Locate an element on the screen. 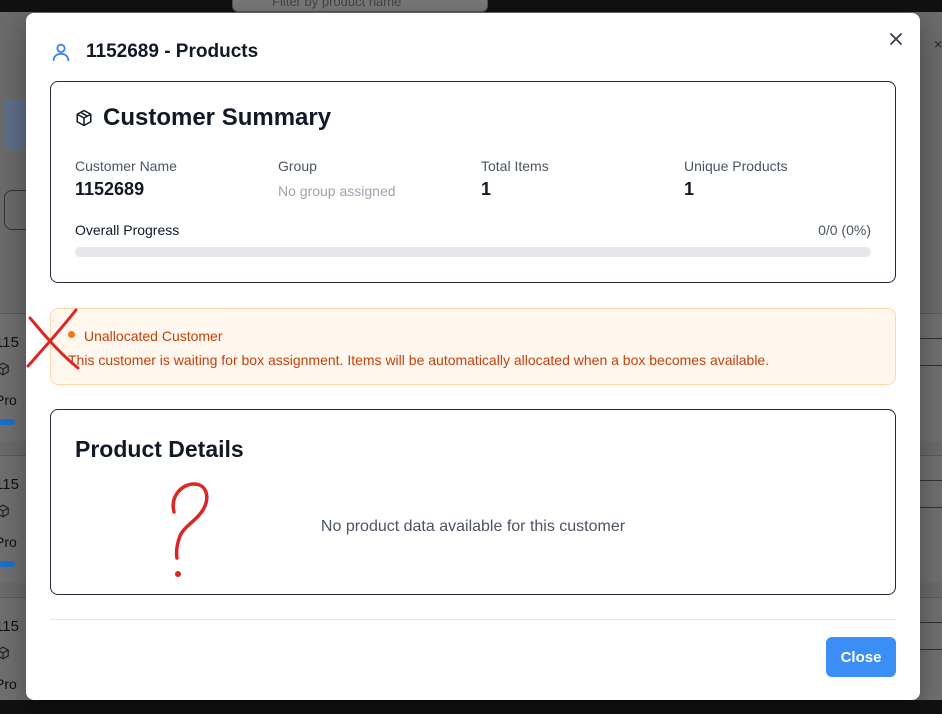 This screenshot has width=942, height=714. progress-label: Overall Progress is located at coordinates (127, 230).